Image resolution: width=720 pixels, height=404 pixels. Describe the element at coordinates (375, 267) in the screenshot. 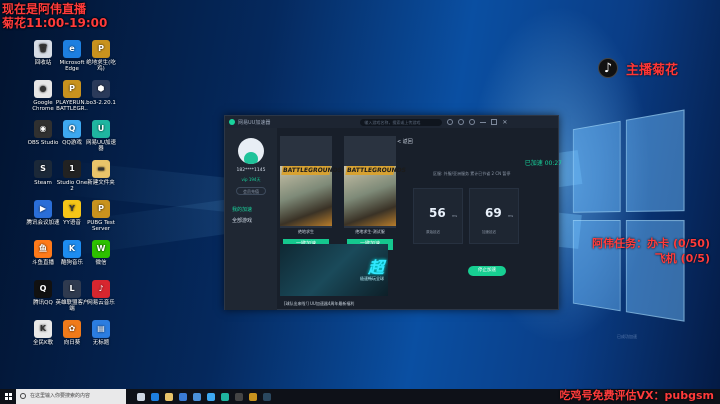

I see `banner-headline: 超` at that location.